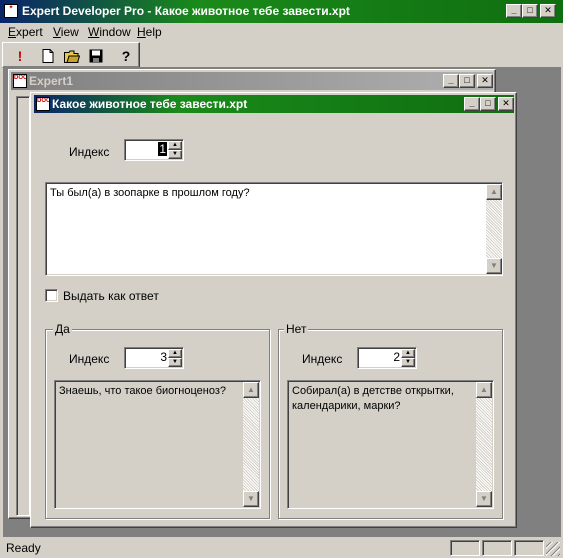 This screenshot has height=558, width=563. I want to click on expert1-title-bar: DOC Expert1 _ □ ✕, so click(252, 81).